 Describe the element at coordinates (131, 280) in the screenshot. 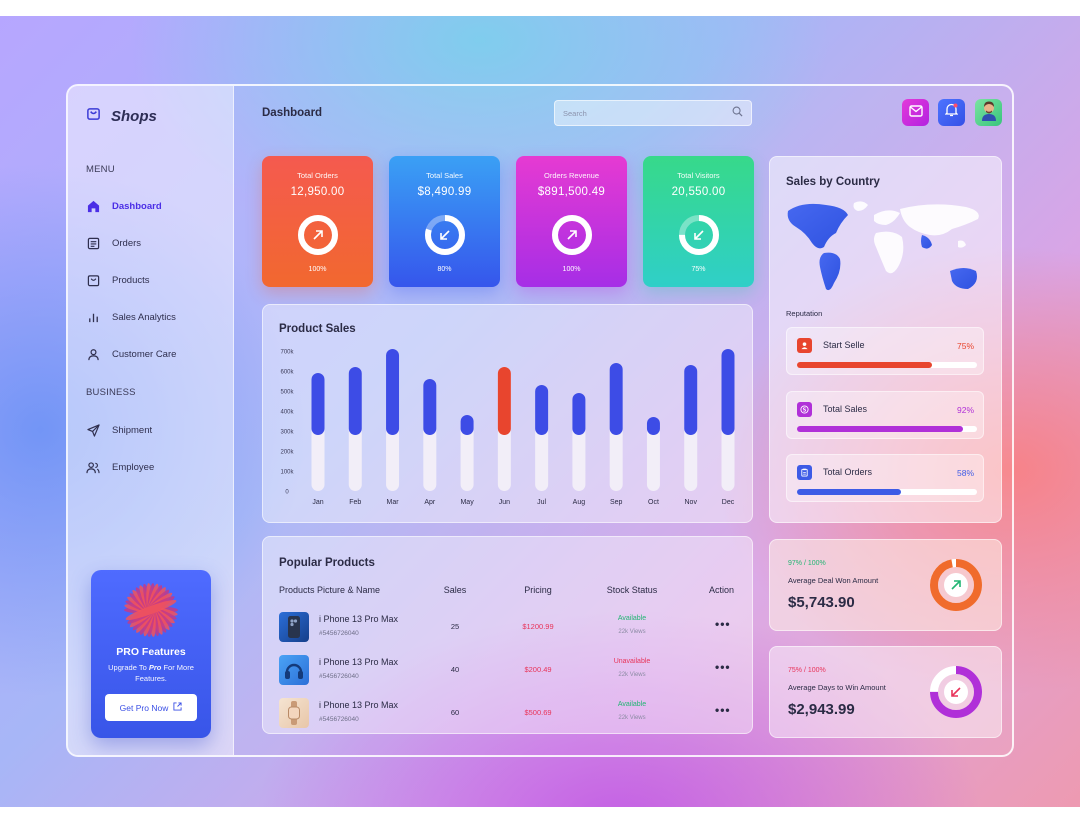

I see `sidebar-item-label: Products` at that location.